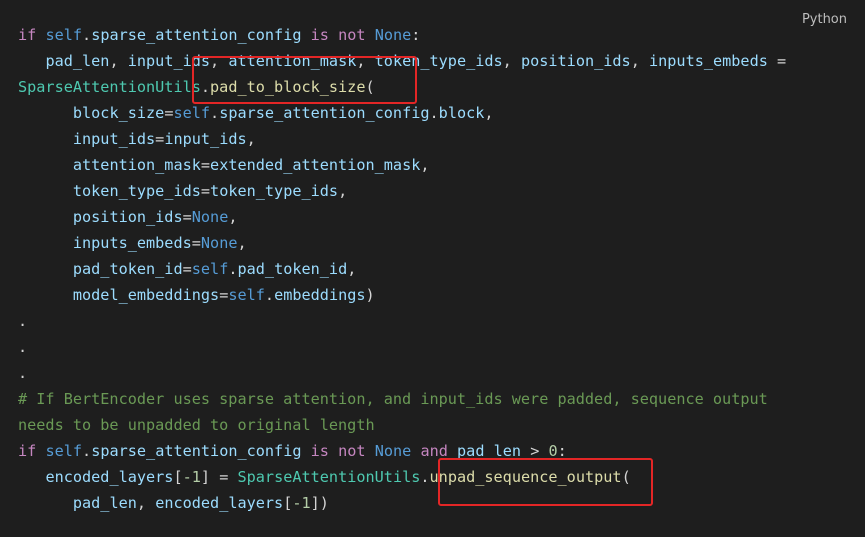  Describe the element at coordinates (118, 113) in the screenshot. I see `code-token-identifier: block_size` at that location.